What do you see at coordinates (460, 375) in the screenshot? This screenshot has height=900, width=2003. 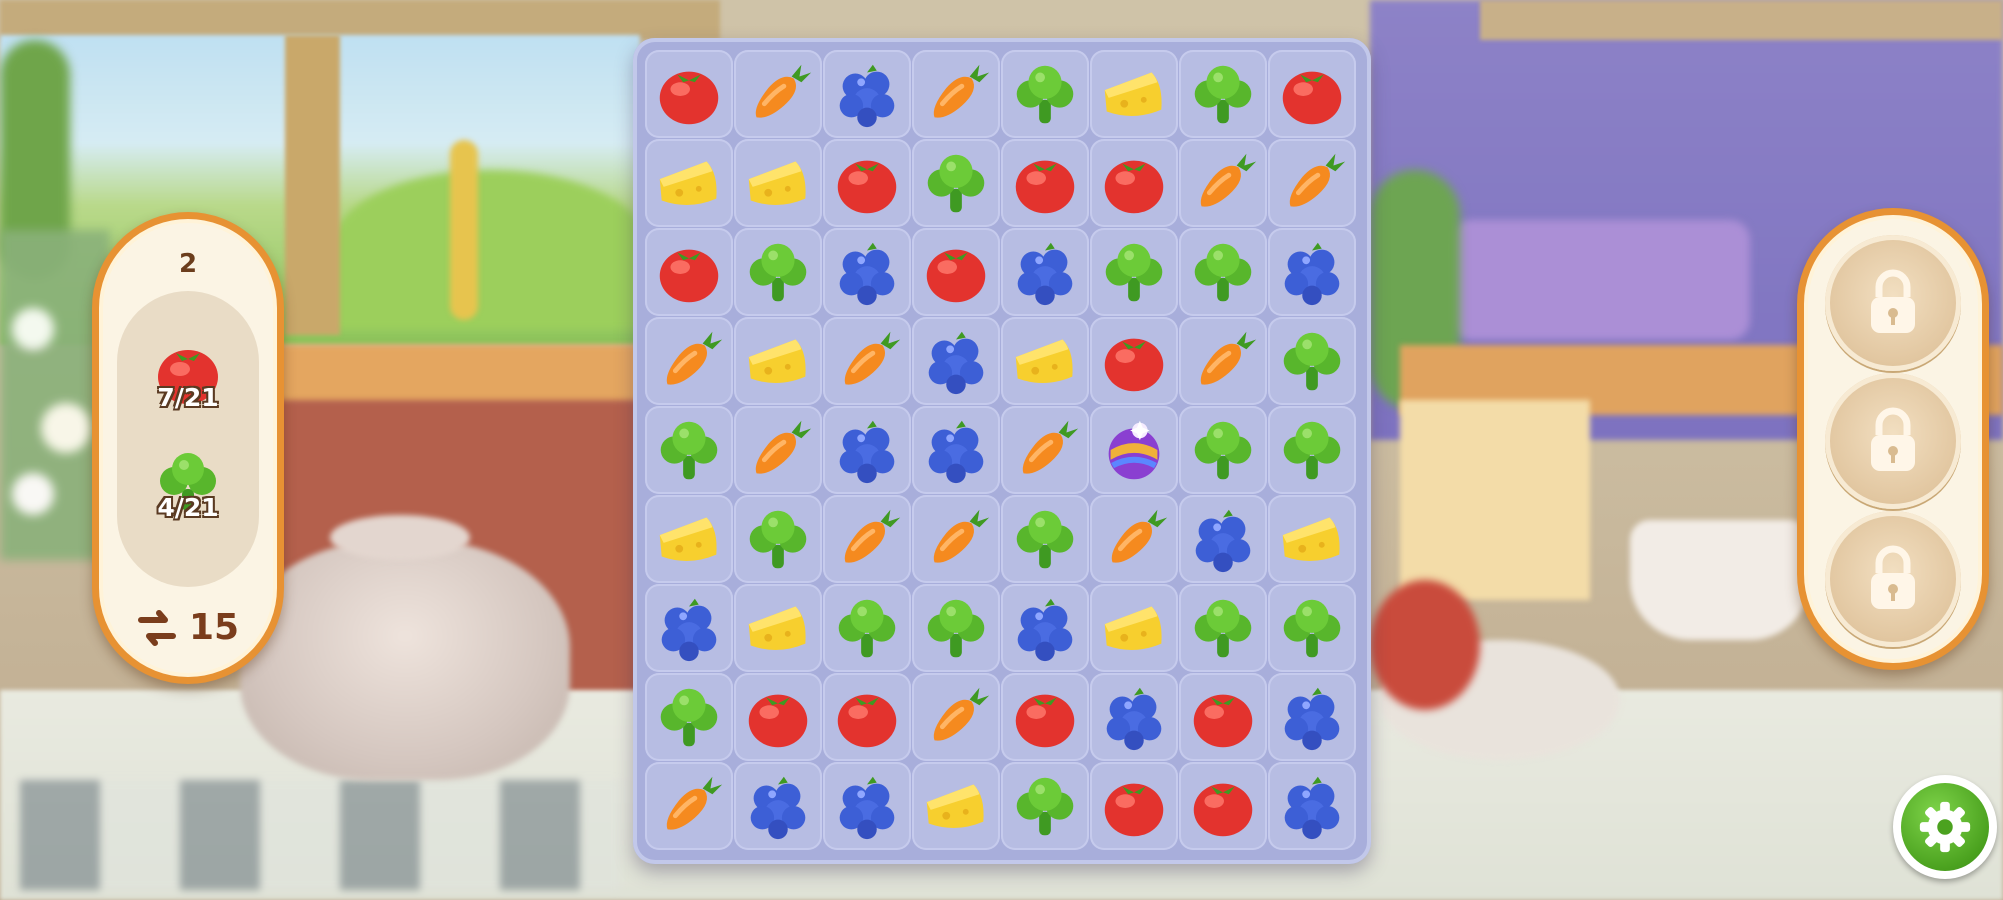 I see `sink-counter` at bounding box center [460, 375].